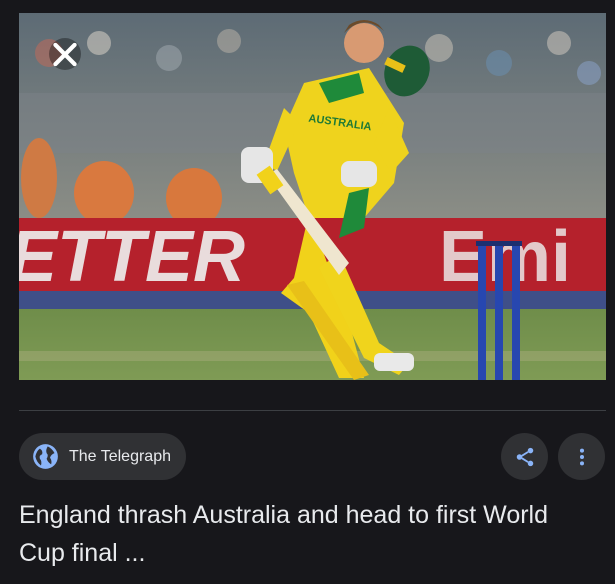 The width and height of the screenshot is (615, 584). I want to click on share-button, so click(524, 456).